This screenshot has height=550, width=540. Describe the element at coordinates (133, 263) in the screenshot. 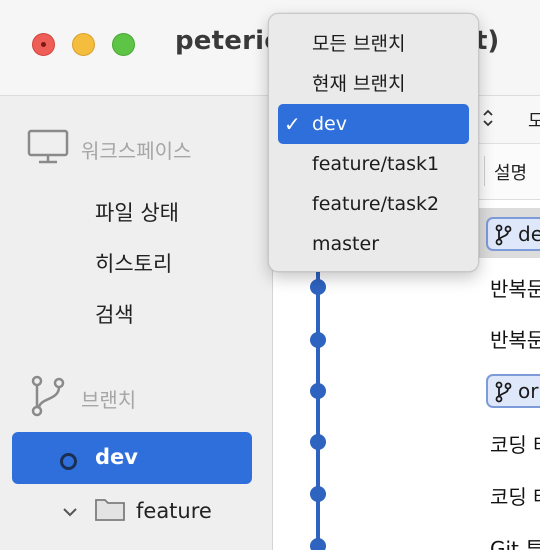

I see `sidebar-item-history: 히스토리` at that location.